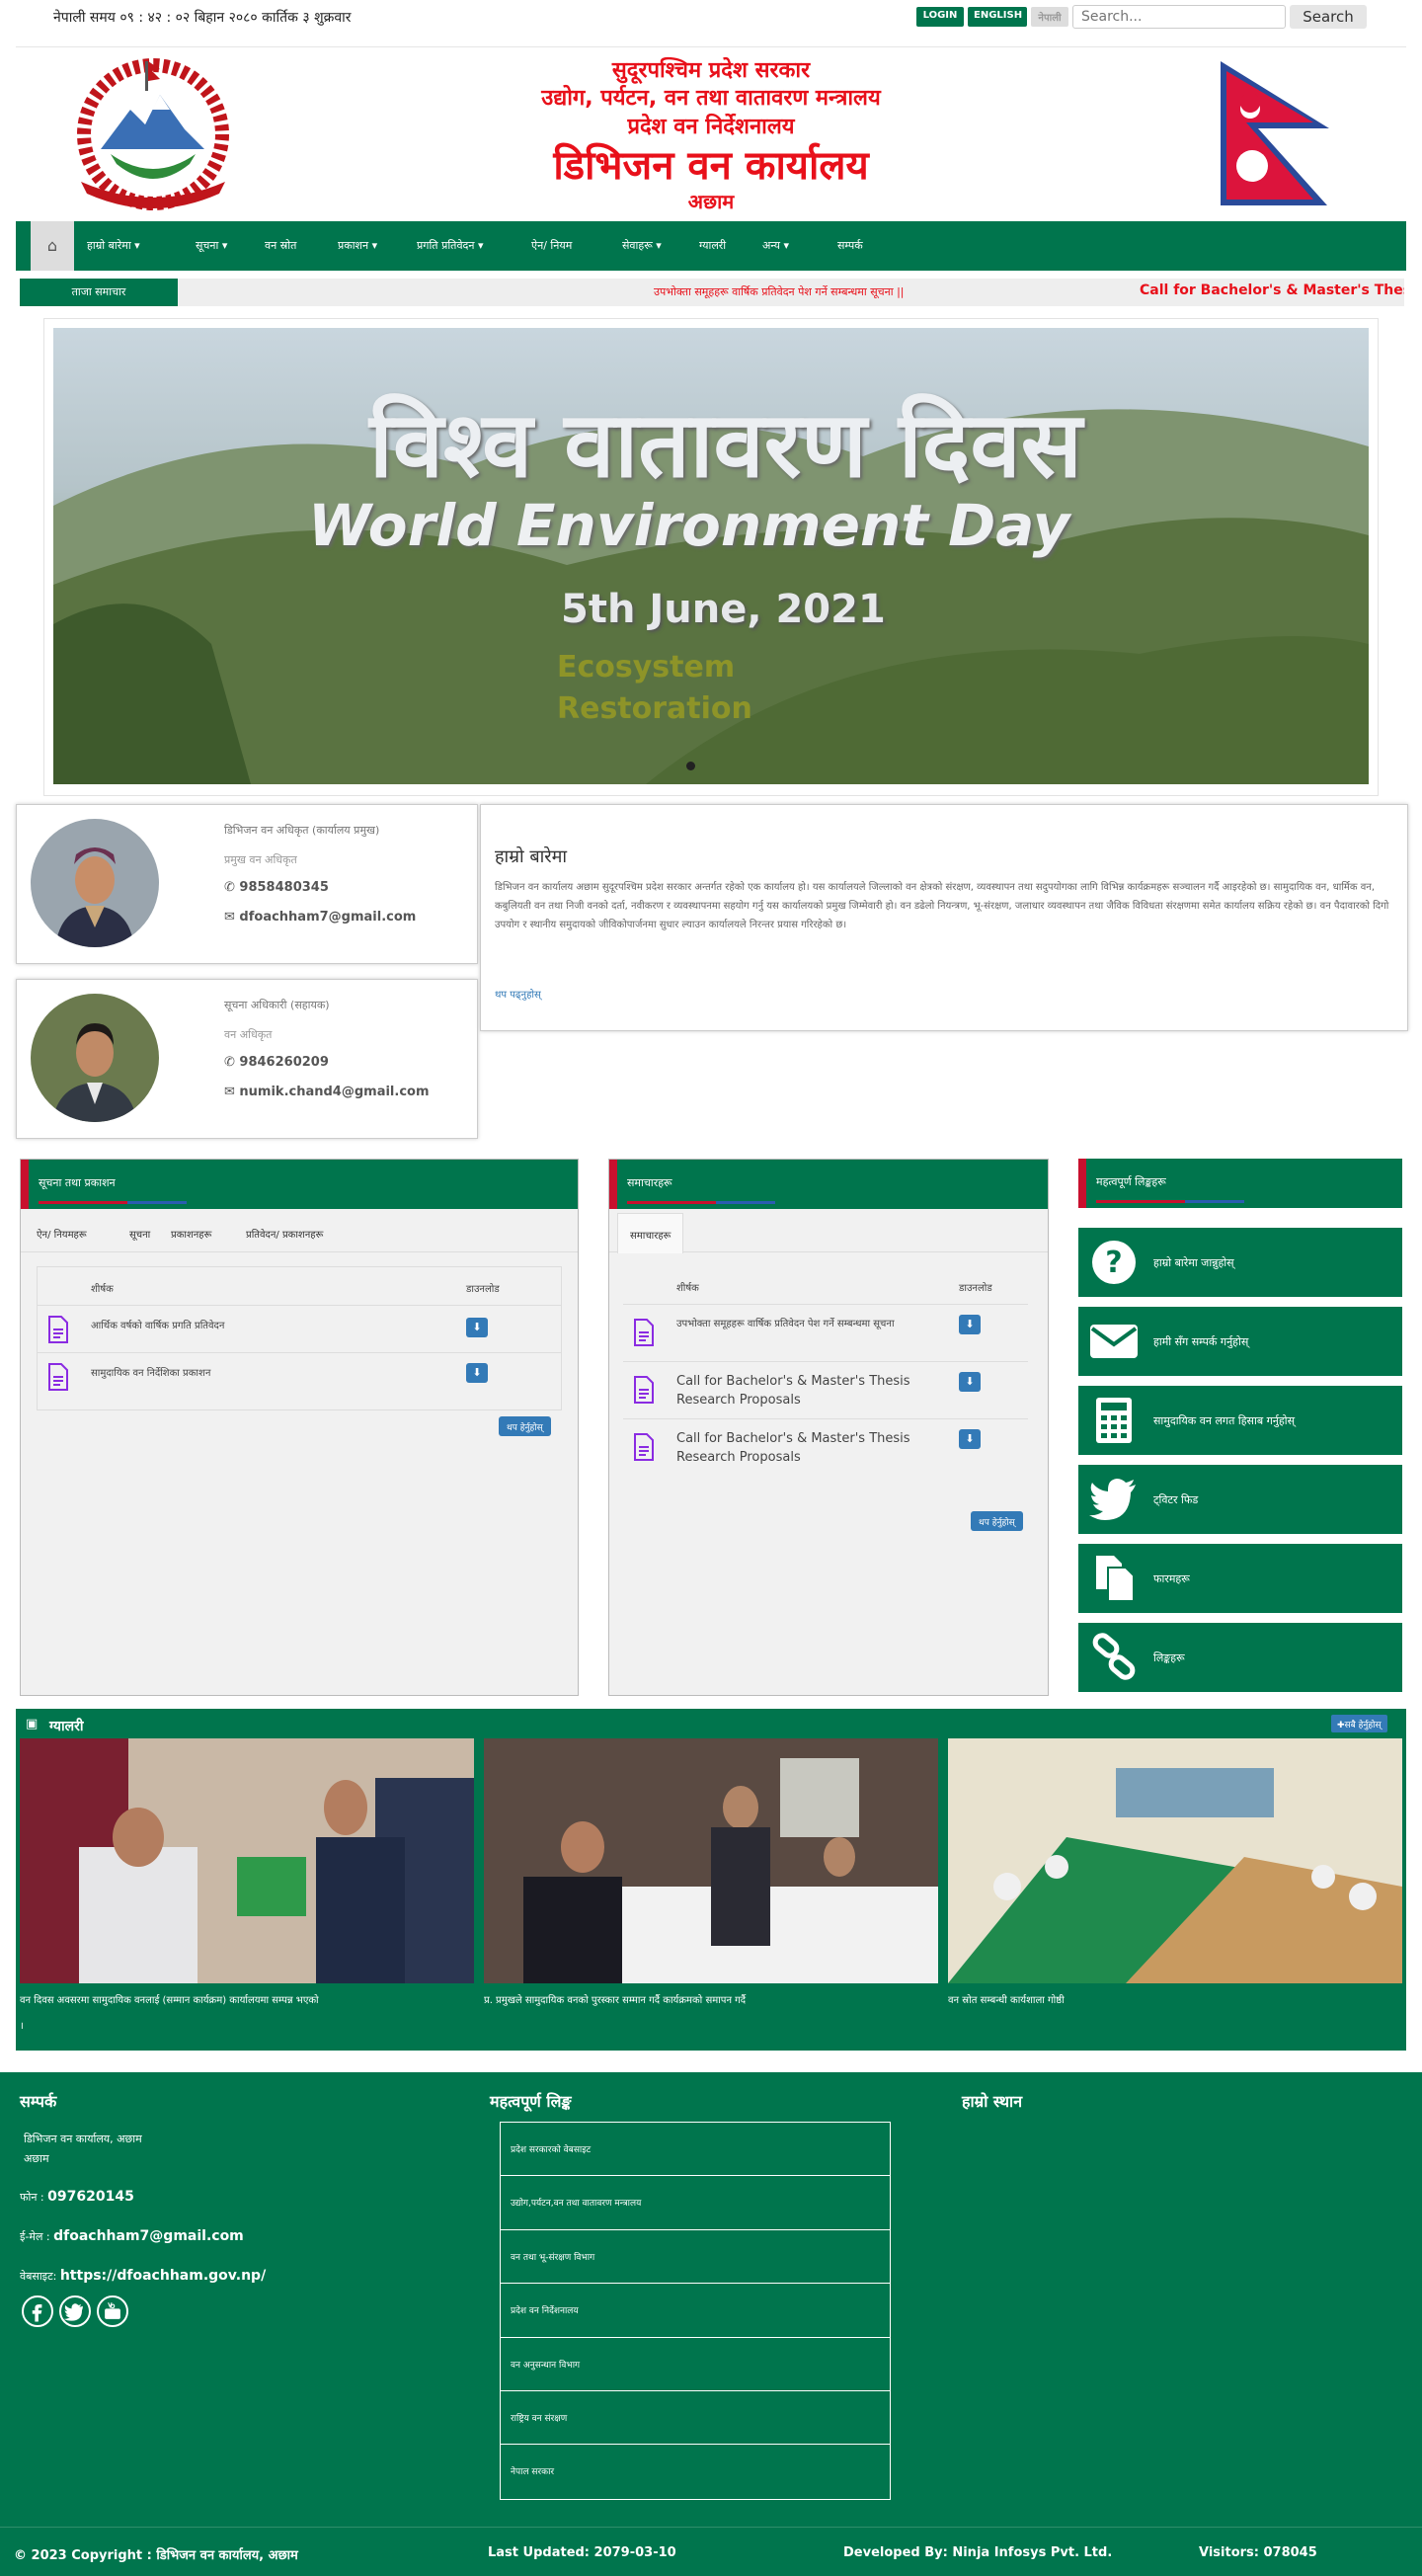 The width and height of the screenshot is (1422, 2576). What do you see at coordinates (695, 2257) in the screenshot?
I see `footer-link: वन तथा भू-संरक्षण विभाग` at bounding box center [695, 2257].